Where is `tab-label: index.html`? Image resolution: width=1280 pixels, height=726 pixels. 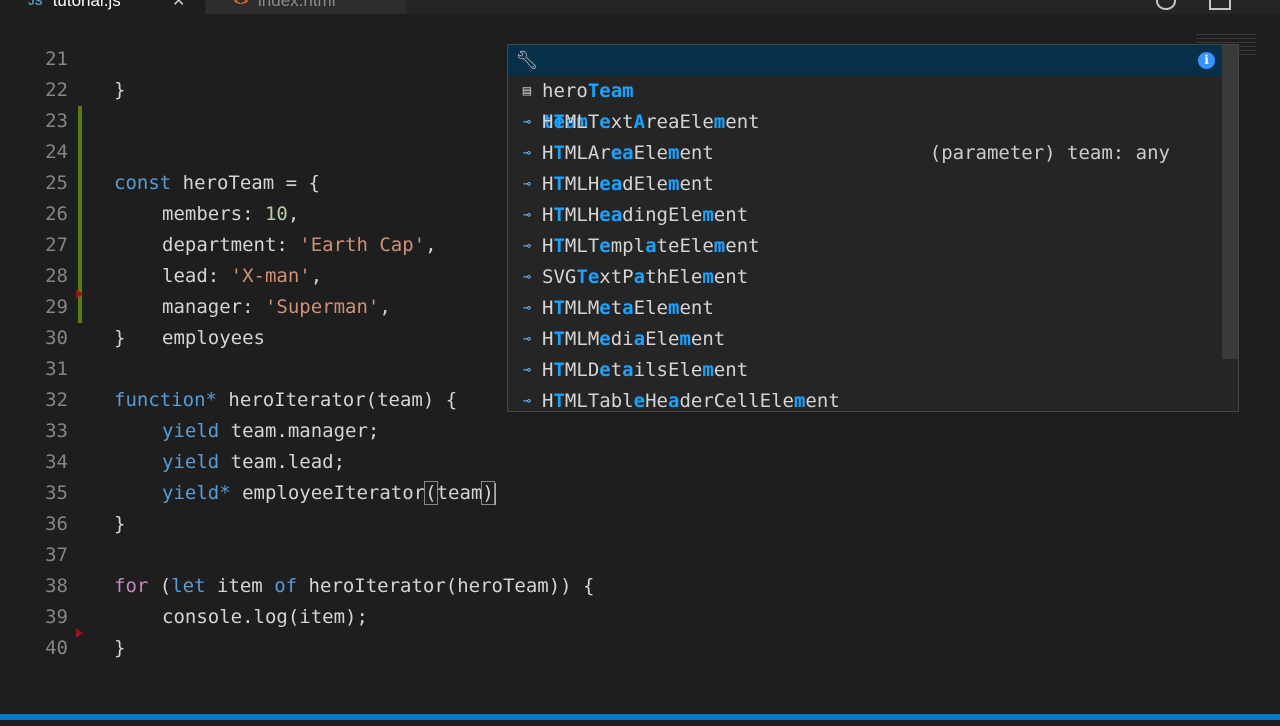
tab-label: index.html is located at coordinates (297, 5).